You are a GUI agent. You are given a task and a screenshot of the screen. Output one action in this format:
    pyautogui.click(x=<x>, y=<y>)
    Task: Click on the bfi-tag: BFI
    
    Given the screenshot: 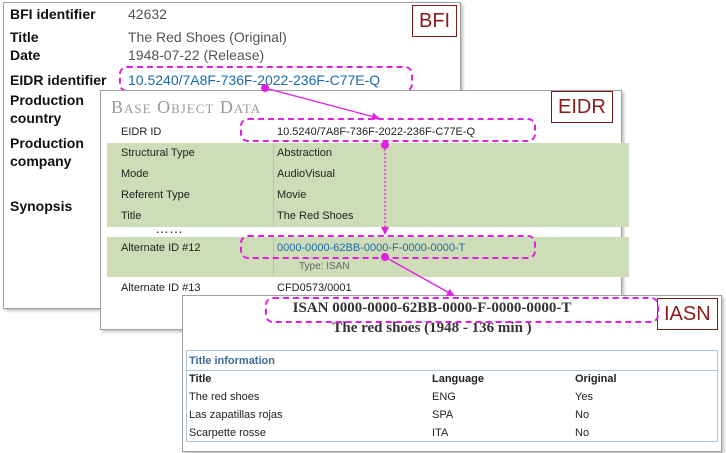 What is the action you would take?
    pyautogui.click(x=435, y=21)
    